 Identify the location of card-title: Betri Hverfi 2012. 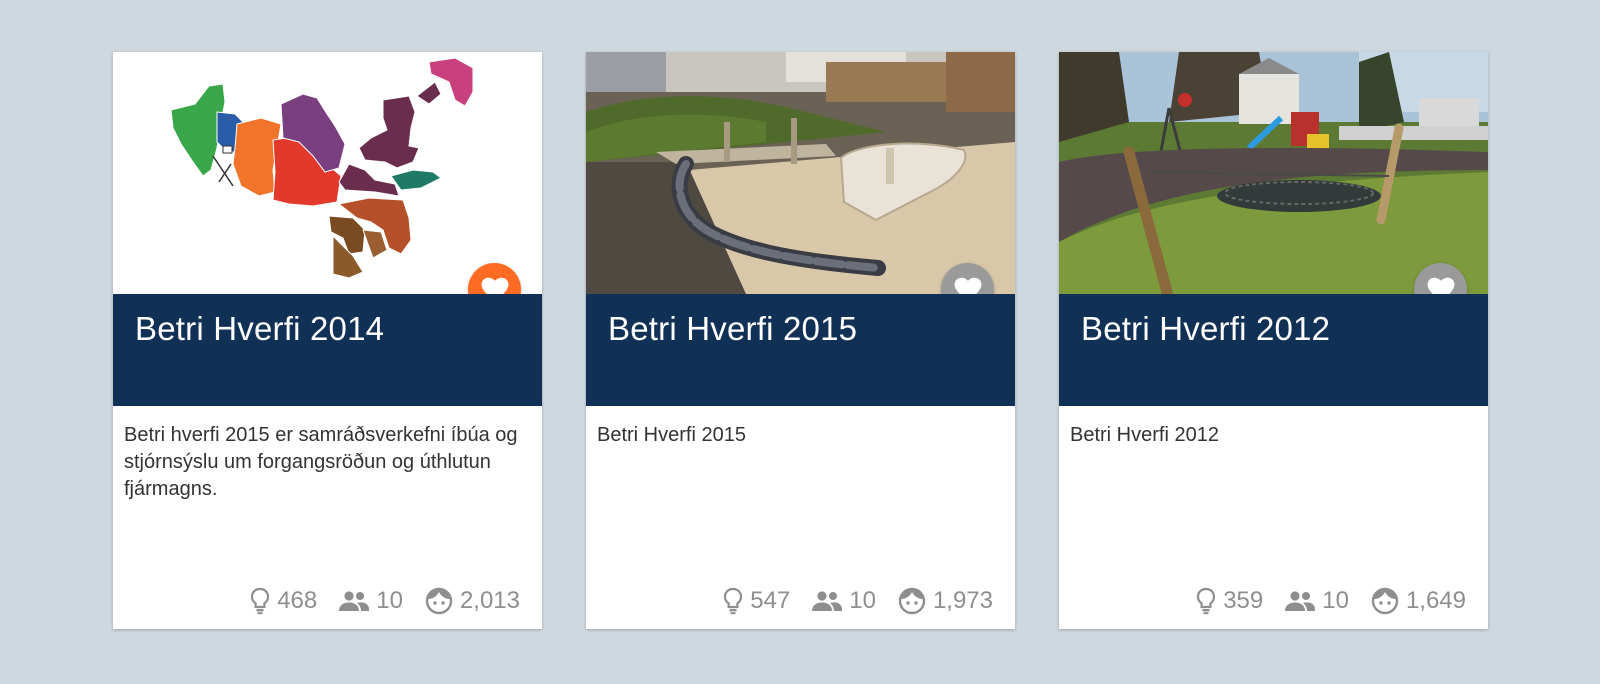
(1205, 329).